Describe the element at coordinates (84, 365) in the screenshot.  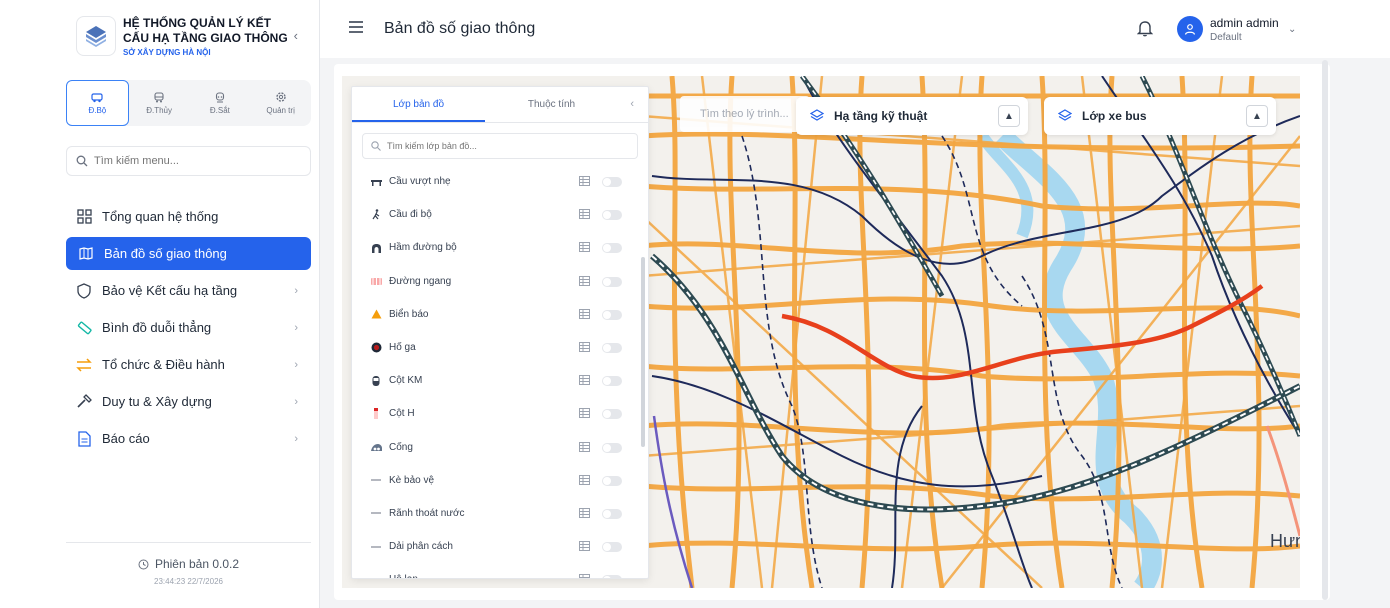
I see `swap-icon` at that location.